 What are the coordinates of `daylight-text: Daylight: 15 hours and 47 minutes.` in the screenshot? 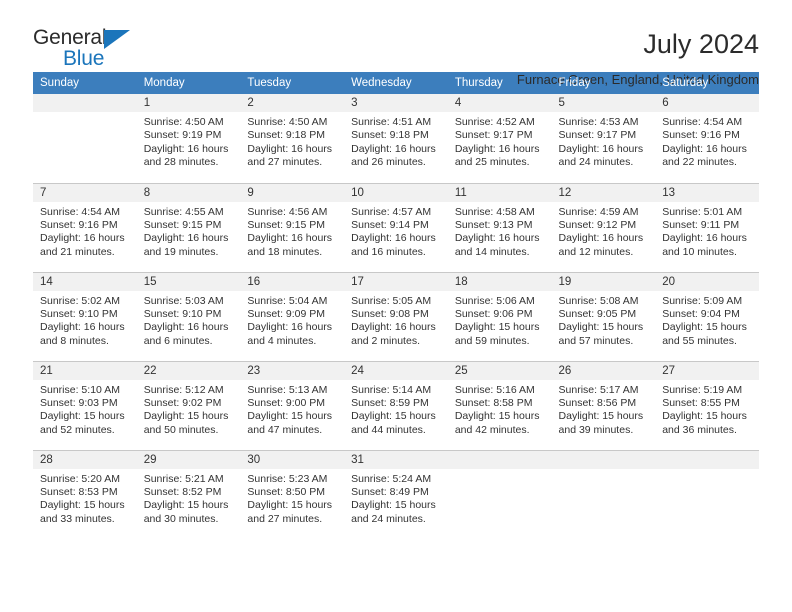 It's located at (290, 423).